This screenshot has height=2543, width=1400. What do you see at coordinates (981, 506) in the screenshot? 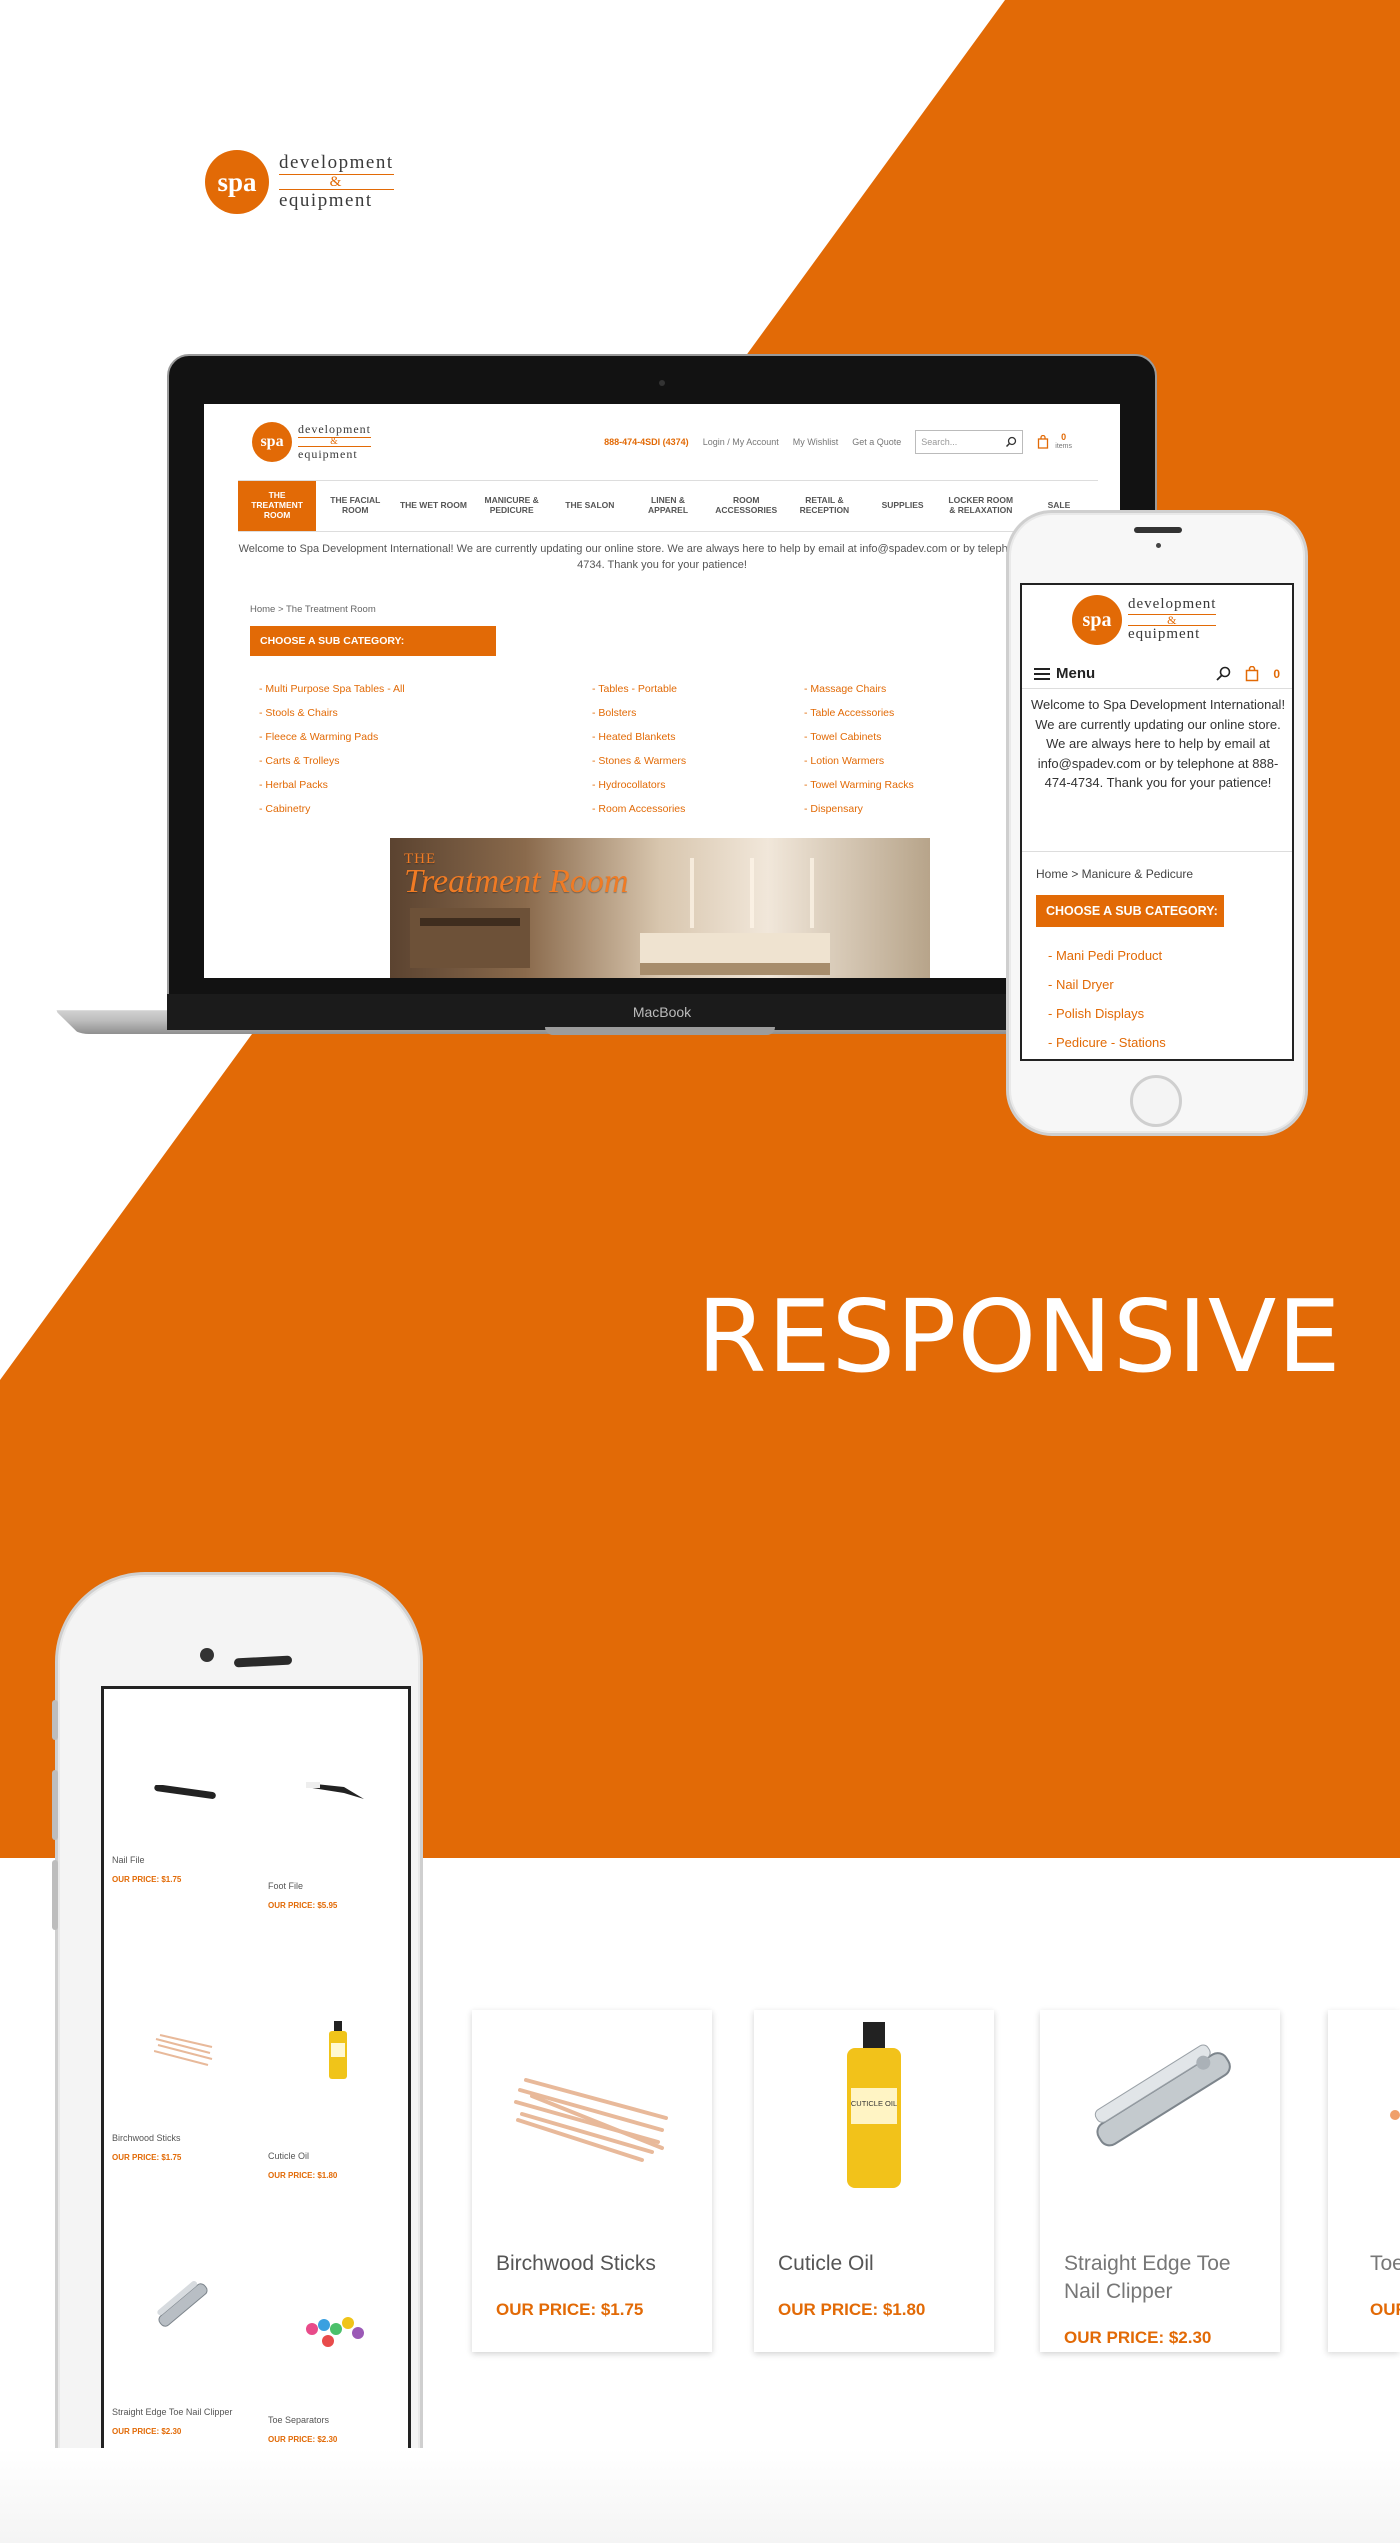
I see `nav-item-locker-room: LOCKER ROOM & RELAXATION` at bounding box center [981, 506].